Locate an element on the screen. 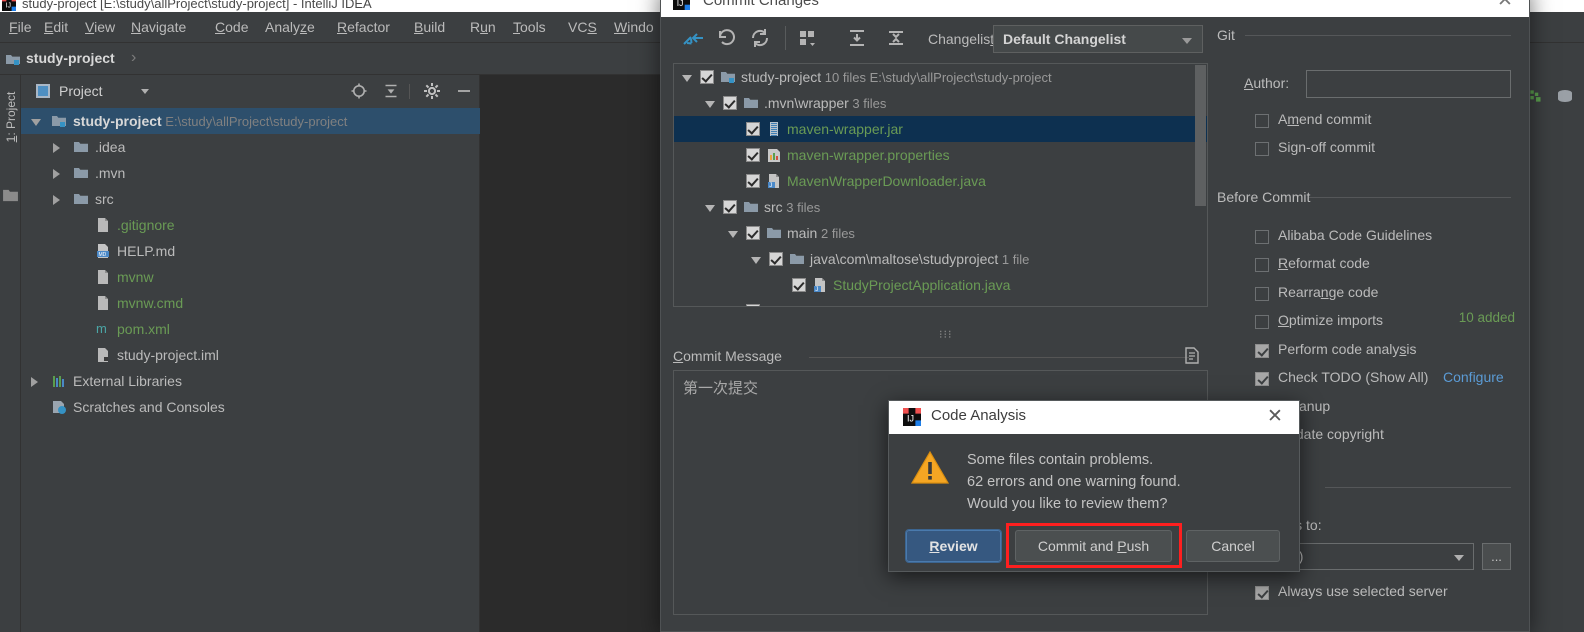  project-tree-row: MD HELP.md is located at coordinates (250, 251).